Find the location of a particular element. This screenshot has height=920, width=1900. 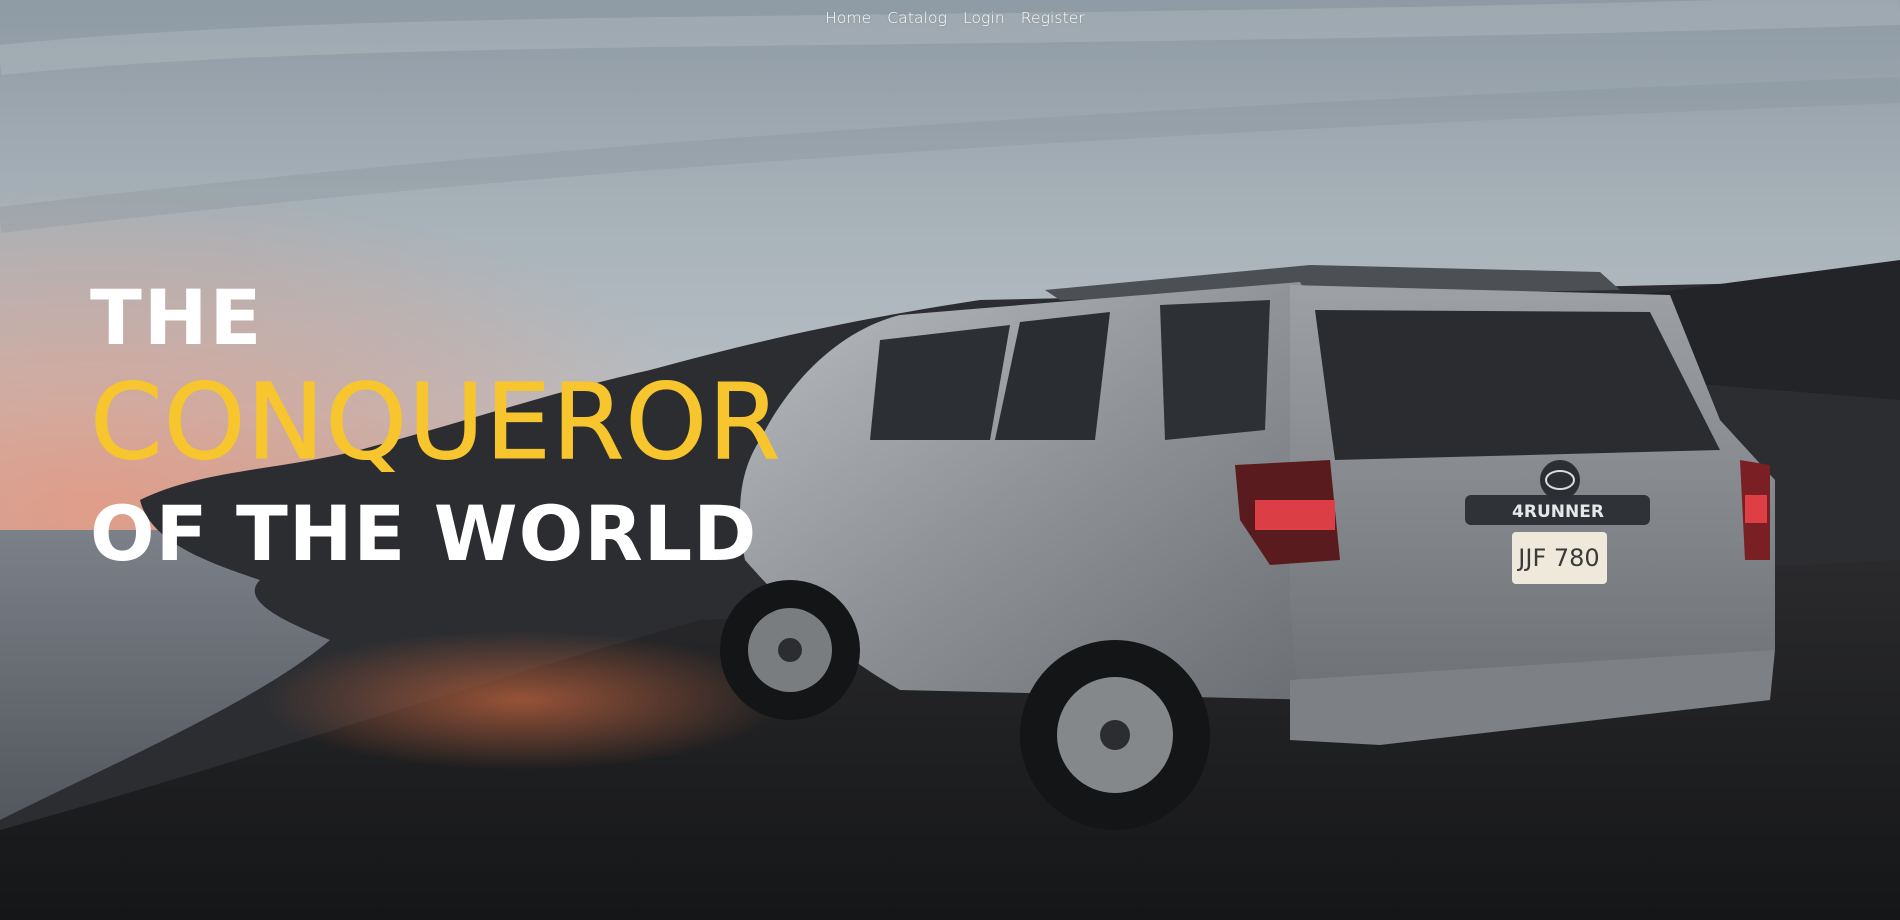

nav-link-catalog: Catalog is located at coordinates (917, 18).